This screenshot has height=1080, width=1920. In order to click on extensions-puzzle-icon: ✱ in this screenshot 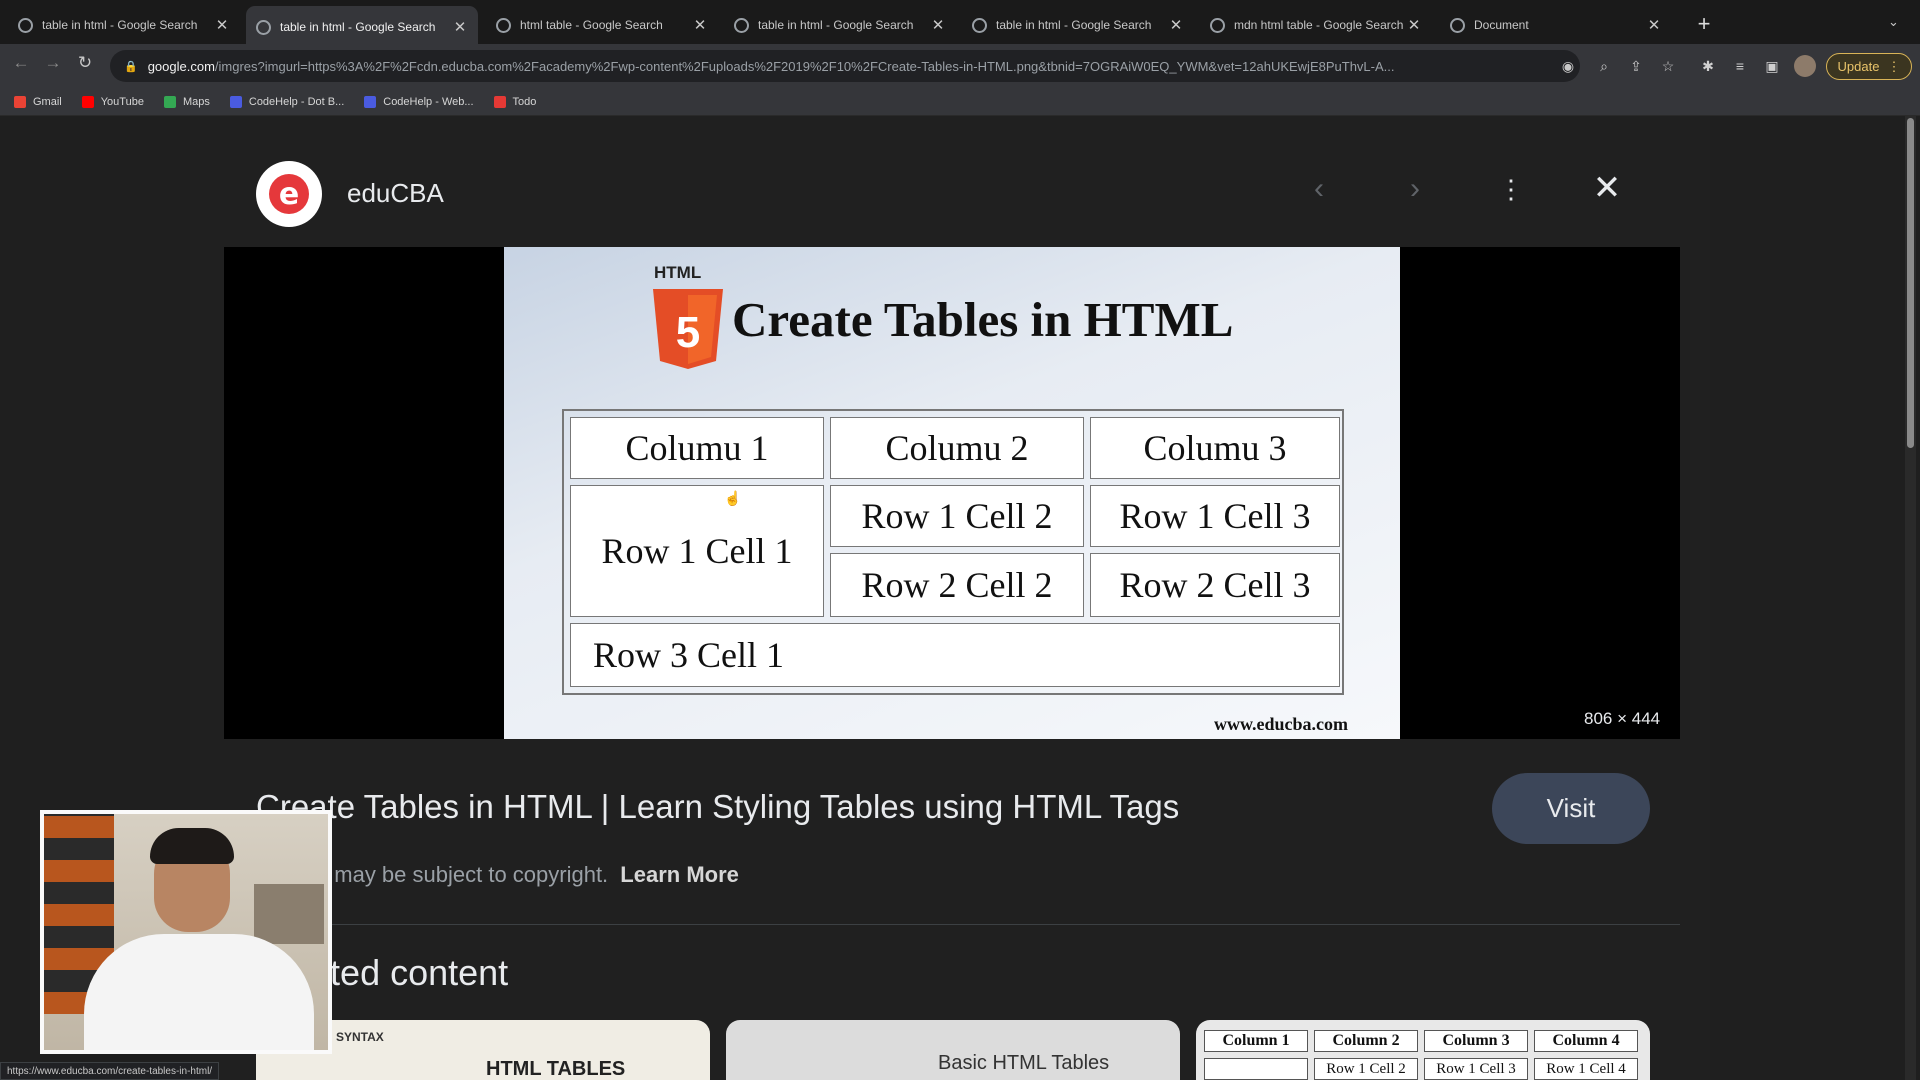, I will do `click(1708, 66)`.